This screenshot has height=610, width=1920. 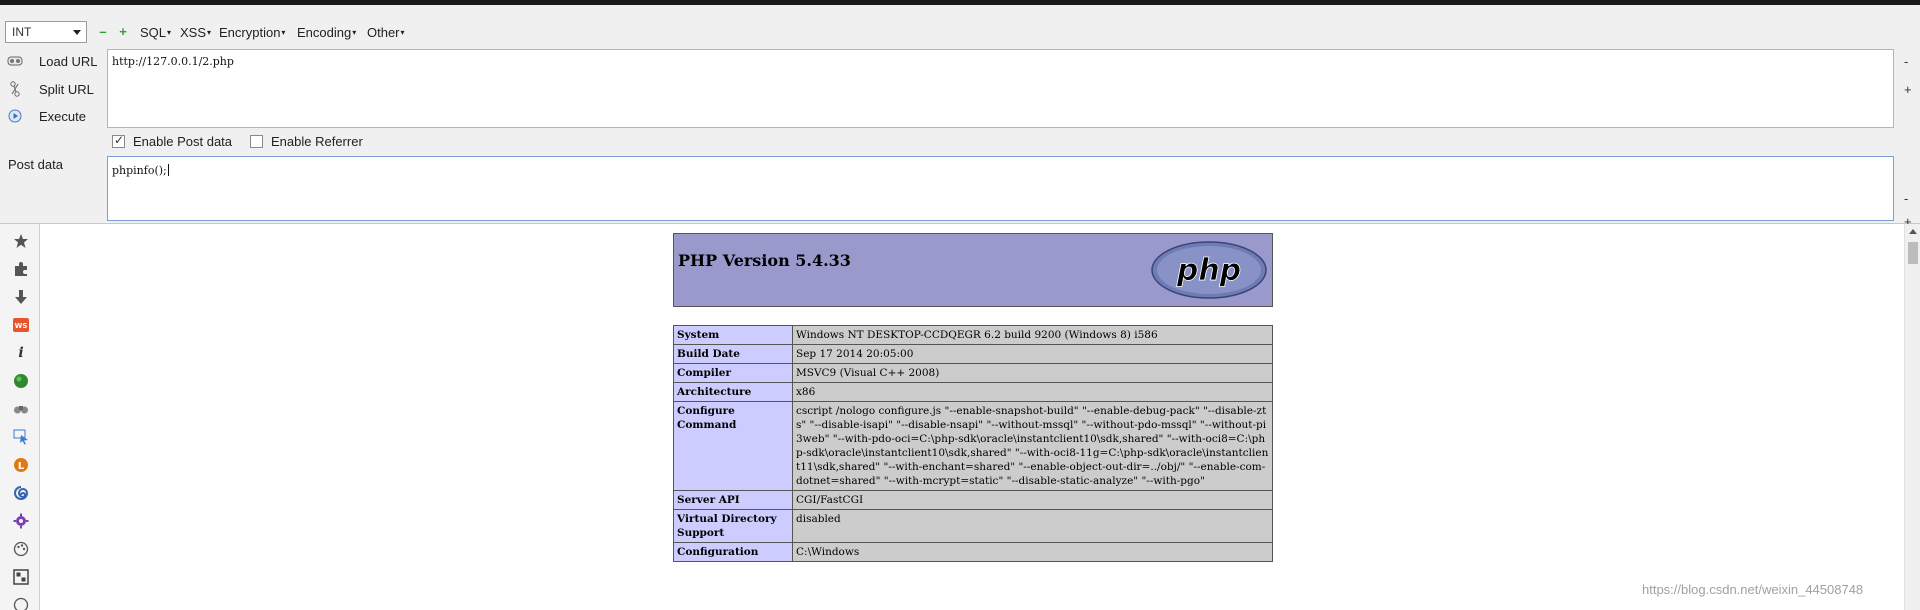 What do you see at coordinates (15, 89) in the screenshot?
I see `split-url-icon` at bounding box center [15, 89].